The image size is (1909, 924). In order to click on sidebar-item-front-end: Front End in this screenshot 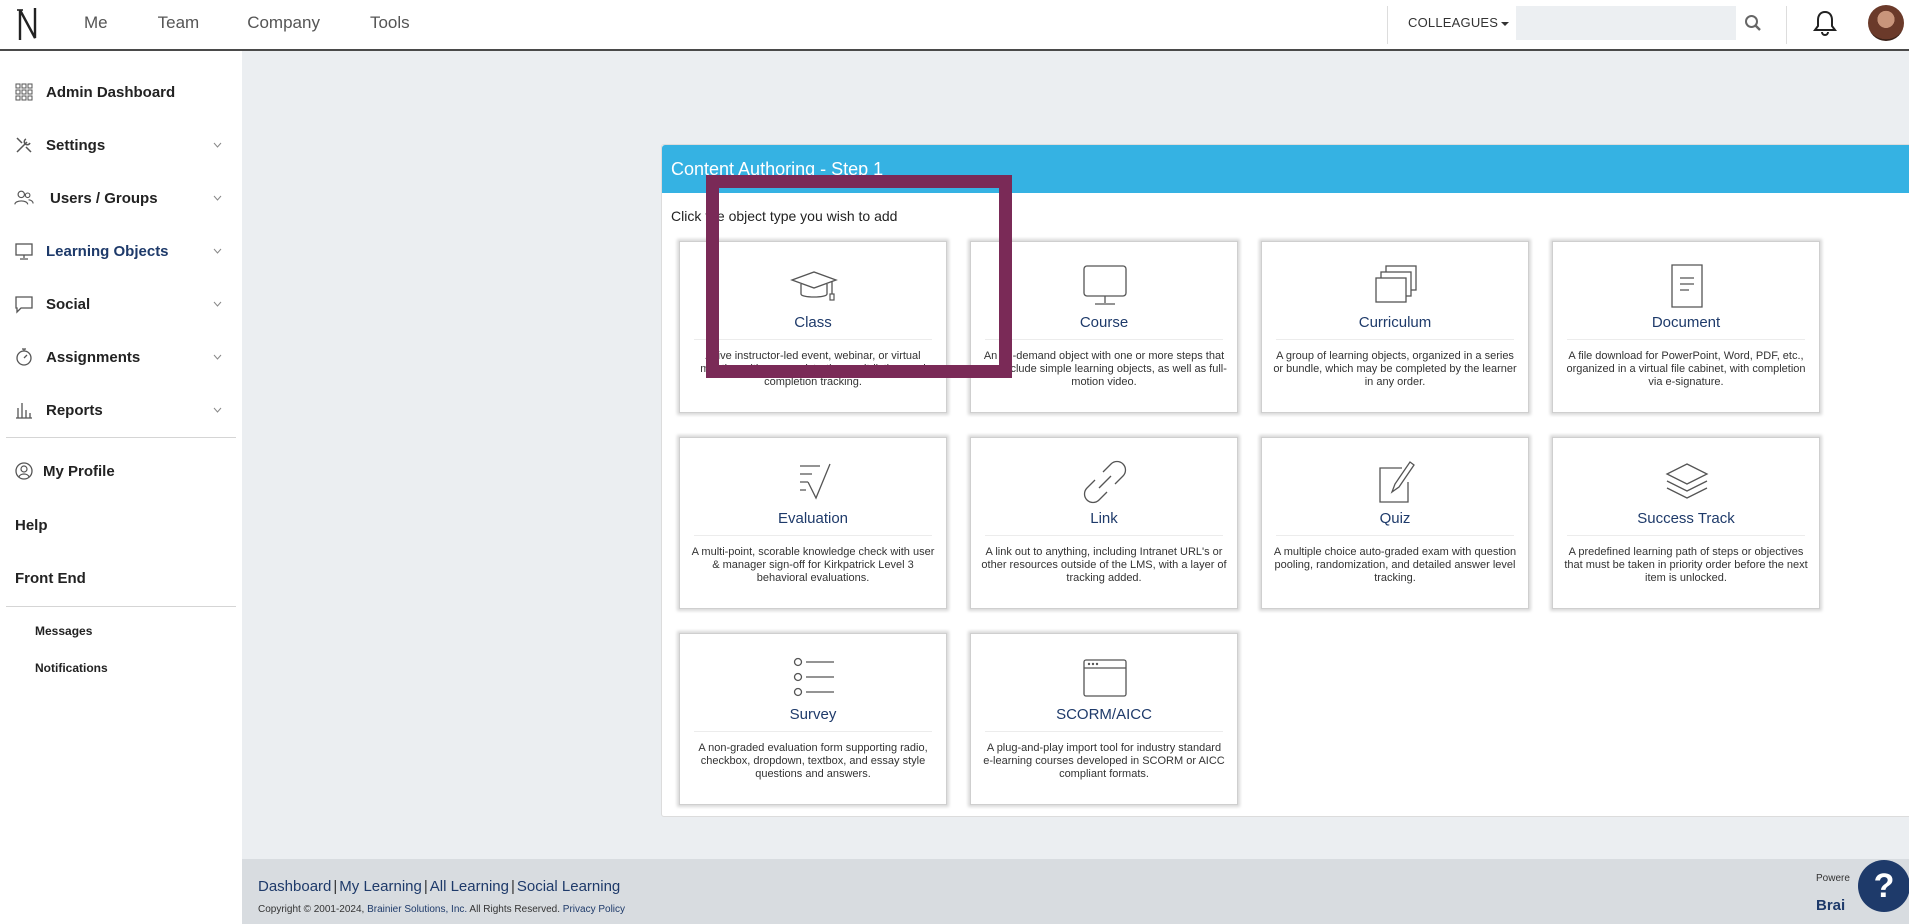, I will do `click(50, 578)`.